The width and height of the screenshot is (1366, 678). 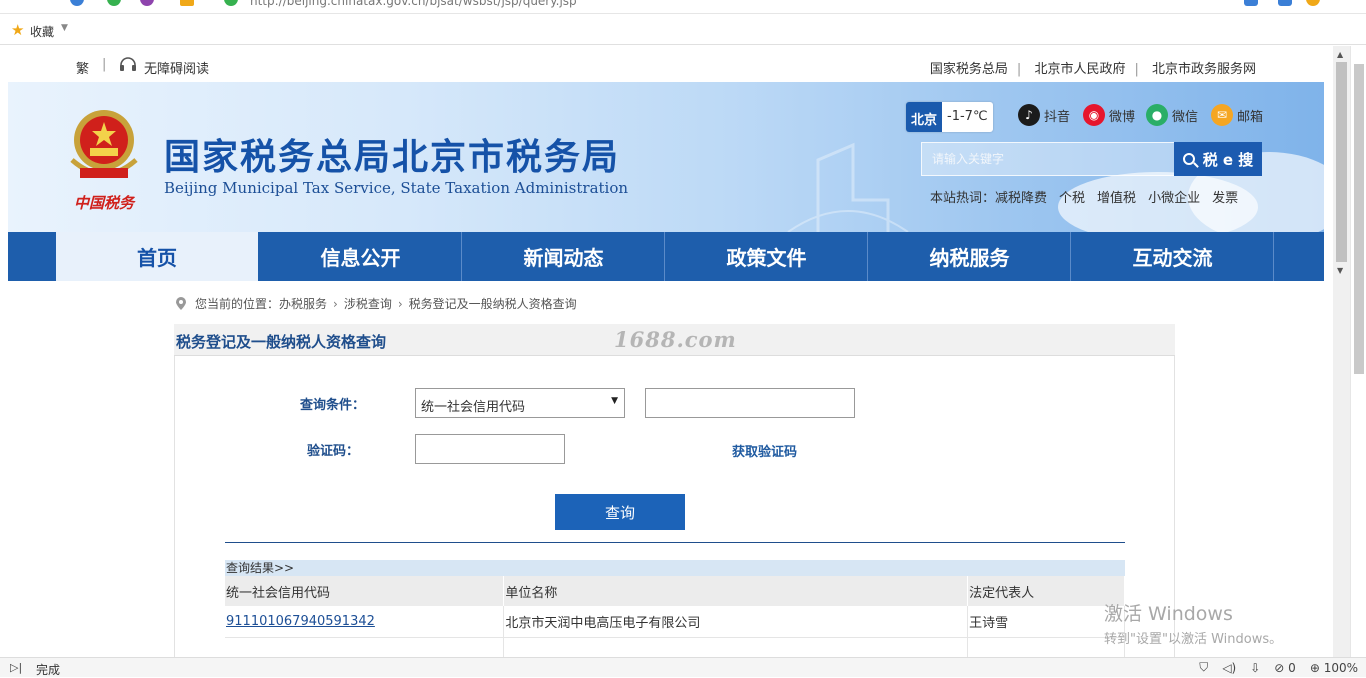 What do you see at coordinates (675, 647) in the screenshot?
I see `table-row-empty` at bounding box center [675, 647].